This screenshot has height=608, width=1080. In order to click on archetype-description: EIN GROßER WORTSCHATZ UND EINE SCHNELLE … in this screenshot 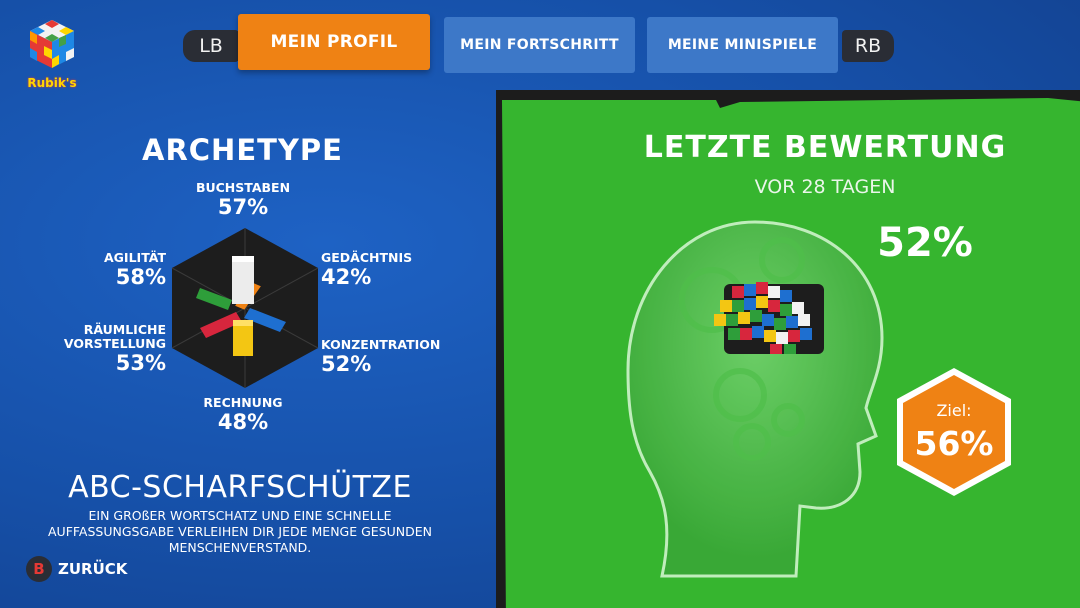, I will do `click(240, 531)`.